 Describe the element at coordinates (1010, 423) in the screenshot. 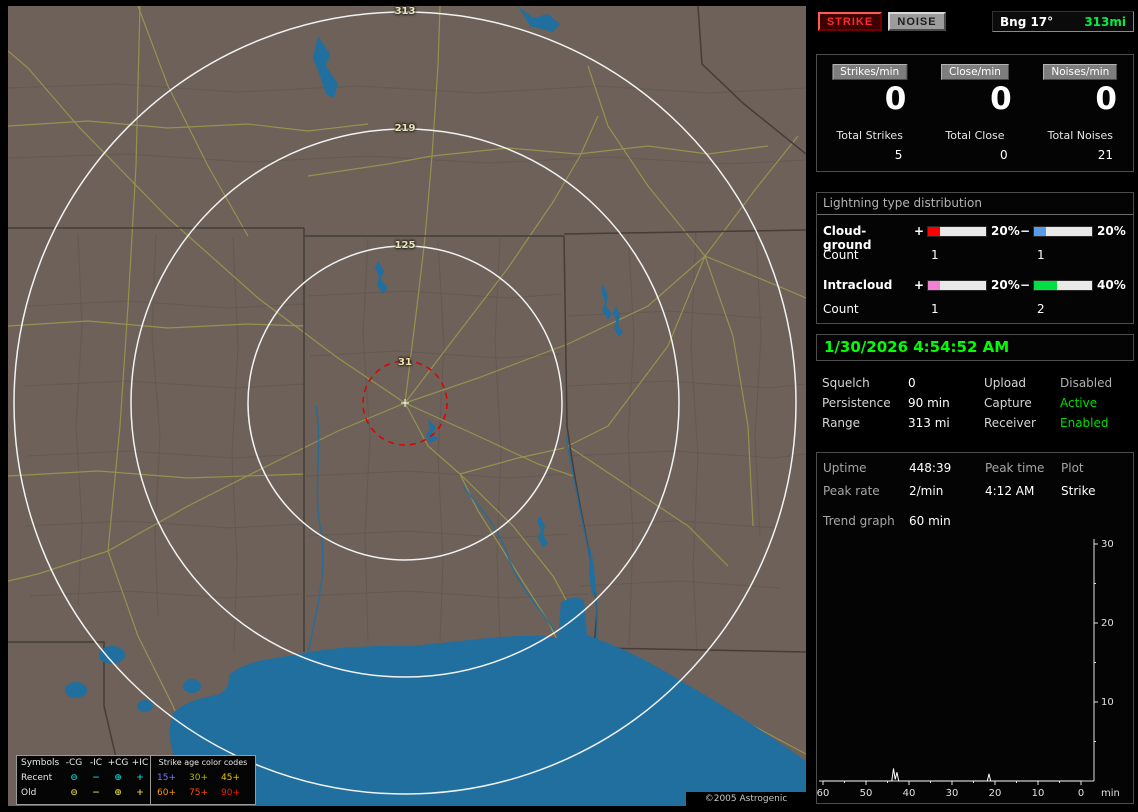

I see `receiver-label: Receiver` at that location.